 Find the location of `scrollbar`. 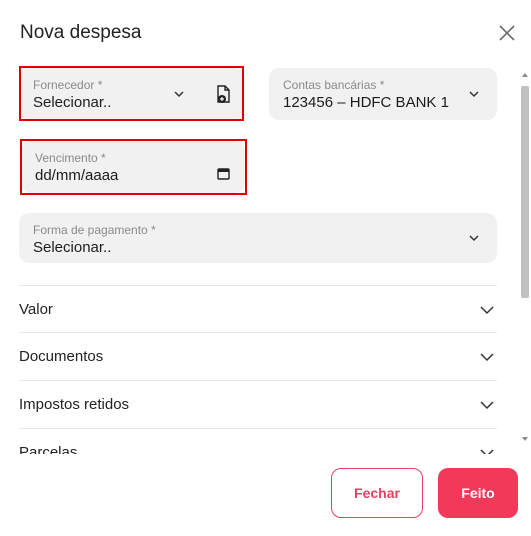

scrollbar is located at coordinates (525, 258).